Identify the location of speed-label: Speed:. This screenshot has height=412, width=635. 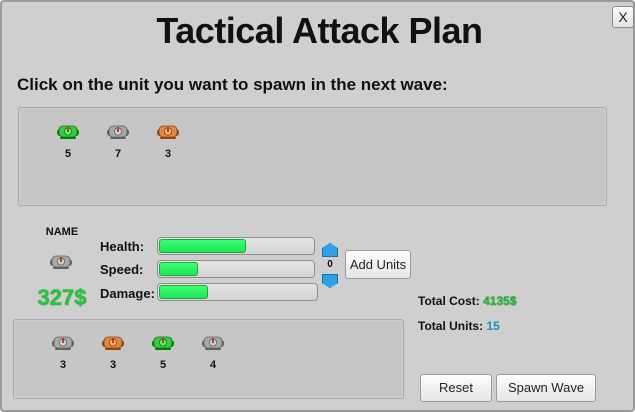
(122, 269).